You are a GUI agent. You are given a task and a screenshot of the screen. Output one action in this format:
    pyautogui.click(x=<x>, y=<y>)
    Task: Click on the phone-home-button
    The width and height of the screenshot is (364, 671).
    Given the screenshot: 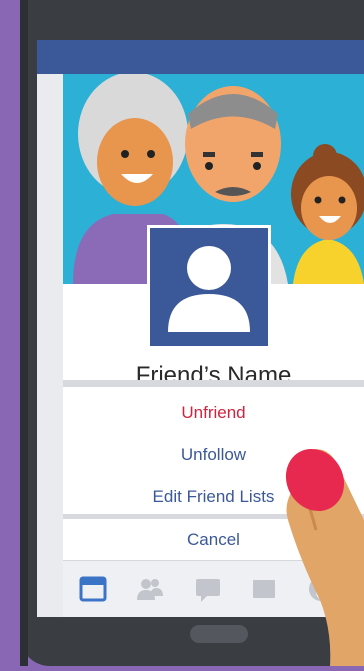 What is the action you would take?
    pyautogui.click(x=219, y=634)
    